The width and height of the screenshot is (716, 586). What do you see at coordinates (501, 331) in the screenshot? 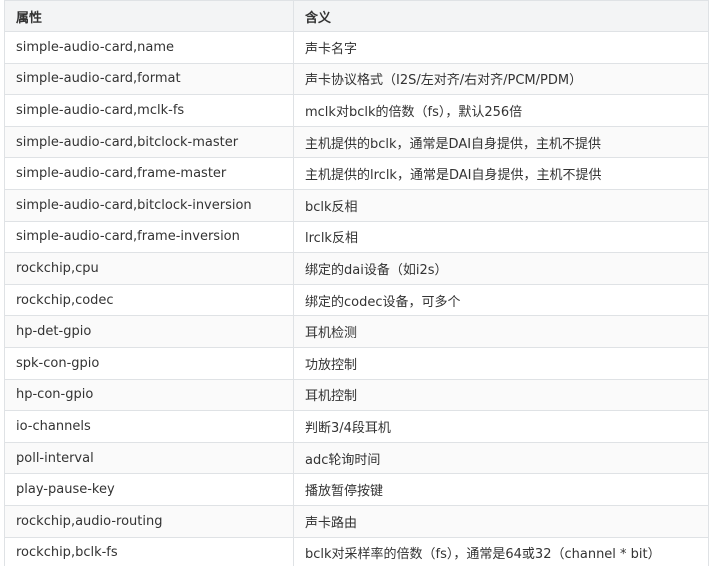
I see `cell-meaning: 耳机检测` at bounding box center [501, 331].